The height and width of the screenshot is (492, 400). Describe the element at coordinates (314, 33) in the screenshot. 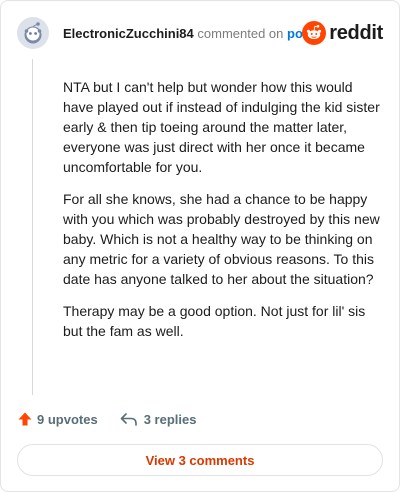

I see `reddit-logo-icon` at that location.